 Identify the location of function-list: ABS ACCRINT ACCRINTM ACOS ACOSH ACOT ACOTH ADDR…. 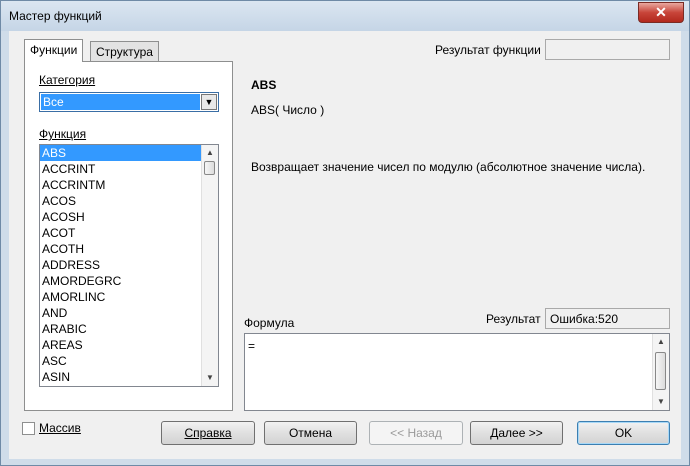
(129, 265).